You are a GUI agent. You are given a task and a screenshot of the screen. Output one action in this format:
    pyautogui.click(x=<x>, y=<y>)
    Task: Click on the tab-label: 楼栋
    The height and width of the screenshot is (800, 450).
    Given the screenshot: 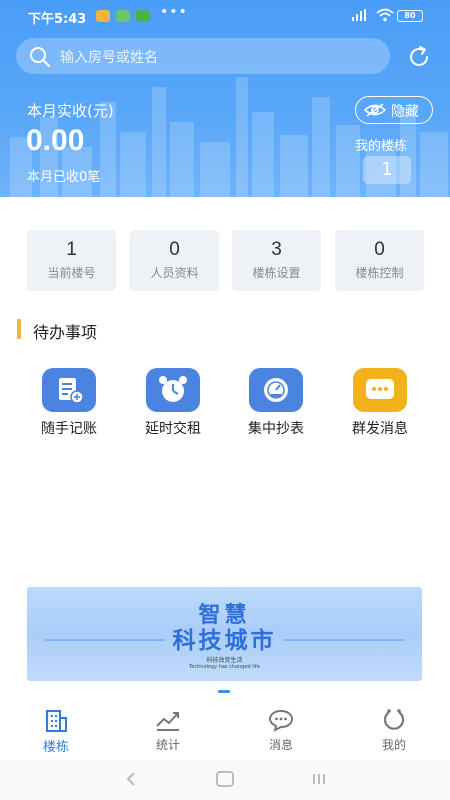 What is the action you would take?
    pyautogui.click(x=55, y=747)
    